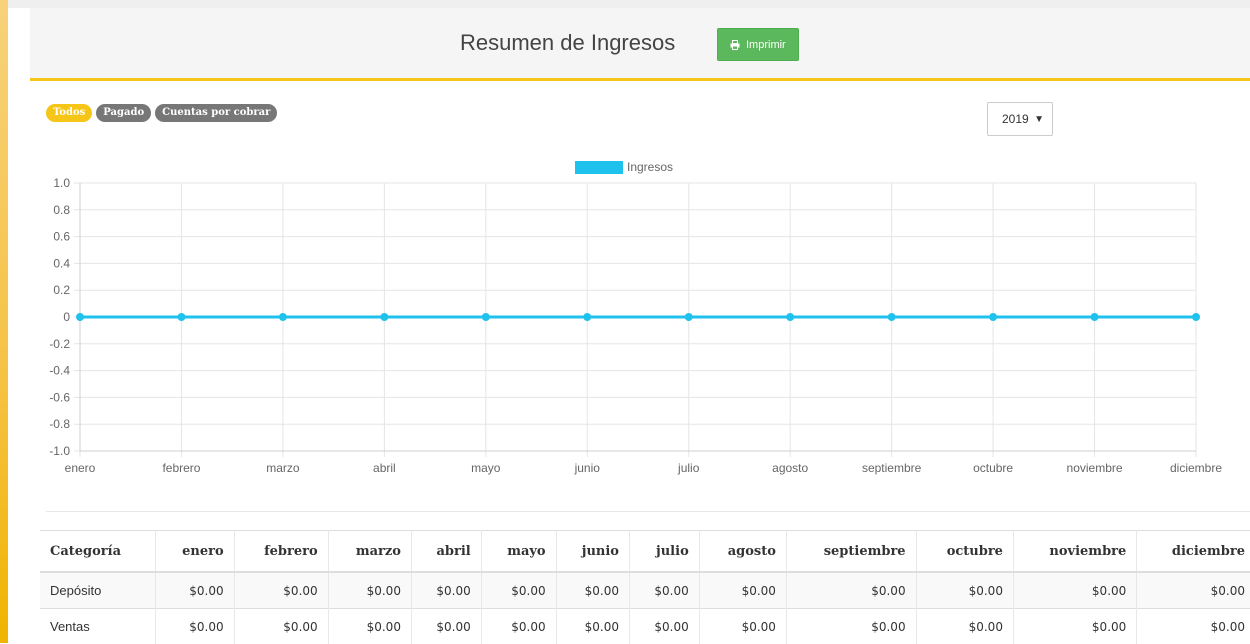 The height and width of the screenshot is (644, 1250). What do you see at coordinates (61, 290) in the screenshot?
I see `y-tick-label: 0.2` at bounding box center [61, 290].